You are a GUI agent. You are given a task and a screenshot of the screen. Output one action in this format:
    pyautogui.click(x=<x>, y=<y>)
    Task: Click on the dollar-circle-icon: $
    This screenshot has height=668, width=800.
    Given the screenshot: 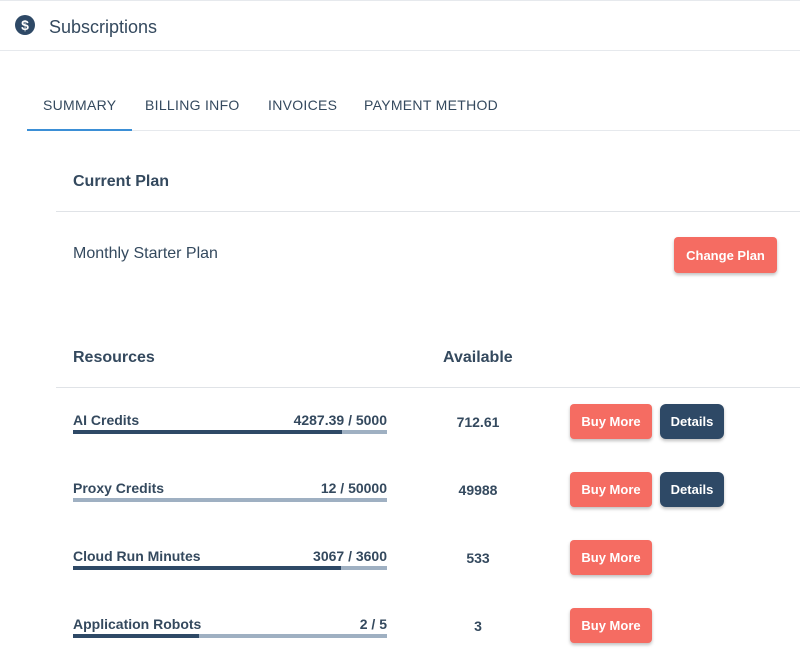 What is the action you would take?
    pyautogui.click(x=25, y=25)
    